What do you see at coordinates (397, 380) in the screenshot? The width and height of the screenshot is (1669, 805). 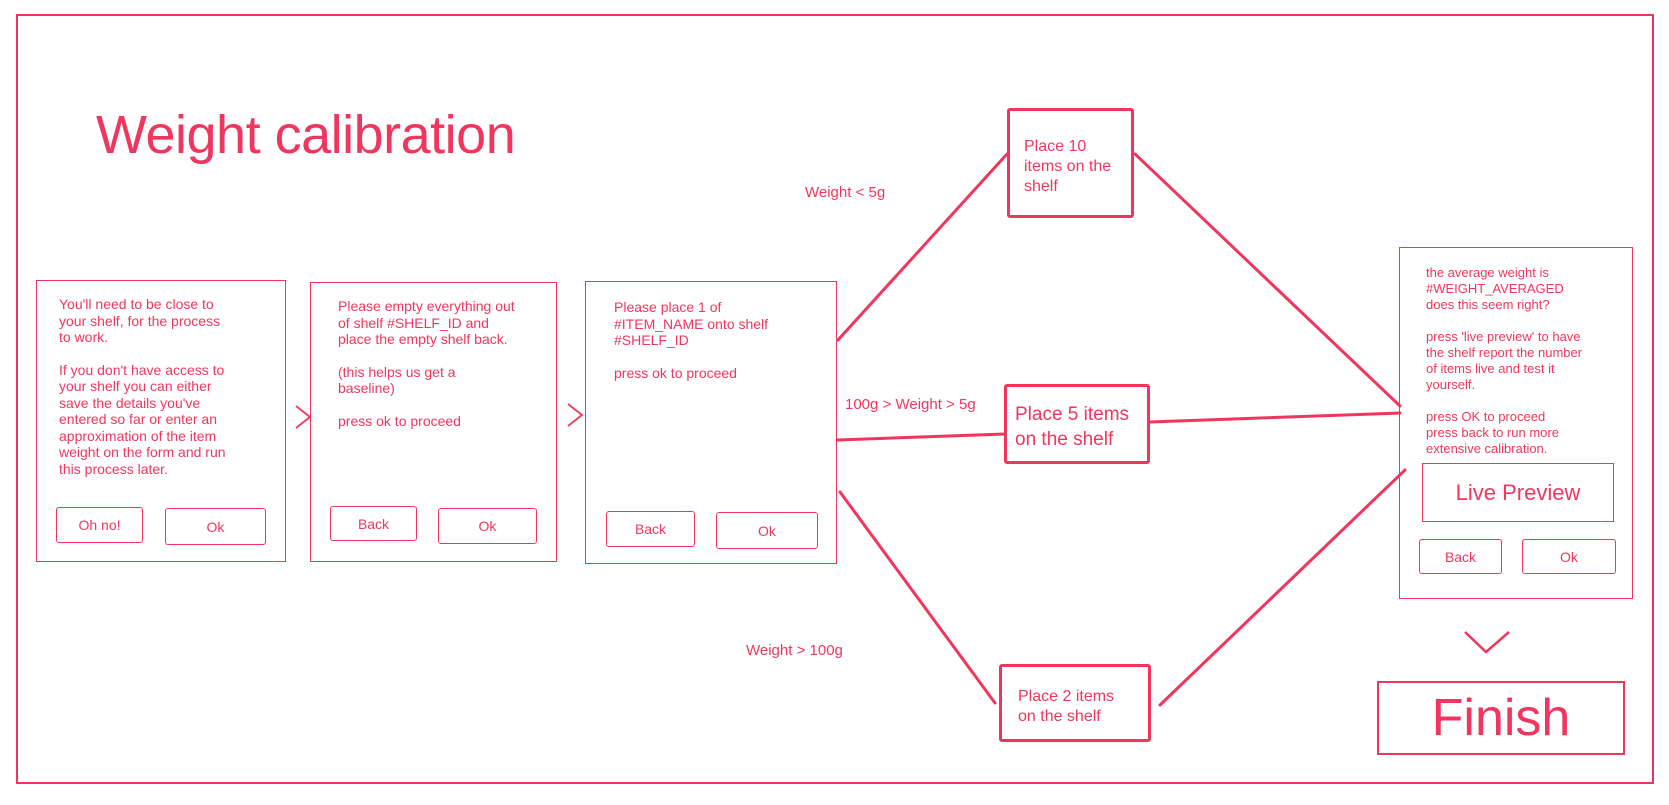 I see `card-text: (this helps us get a baseline)` at bounding box center [397, 380].